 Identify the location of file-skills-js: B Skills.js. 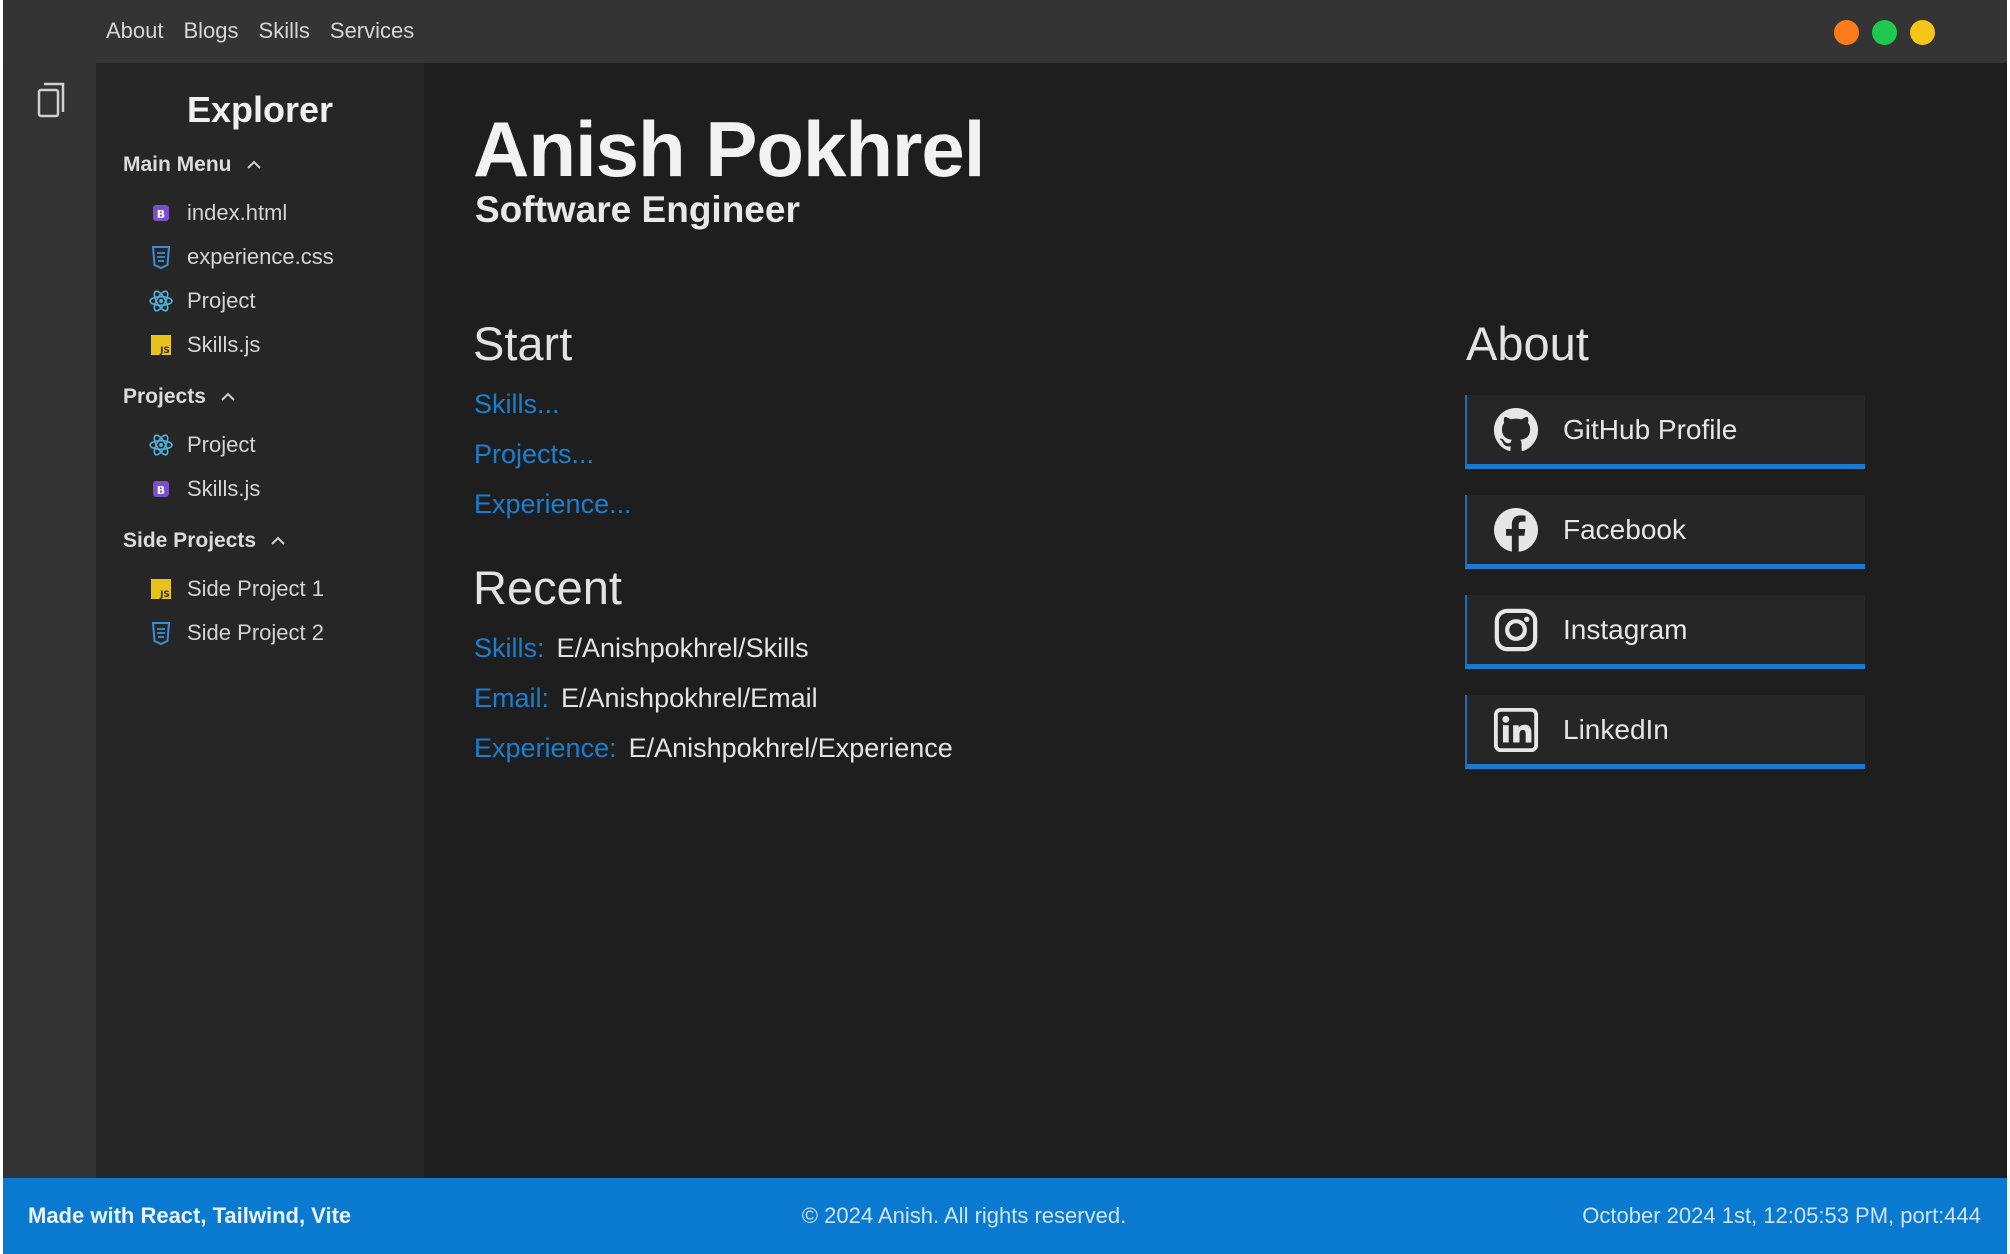
(204, 489).